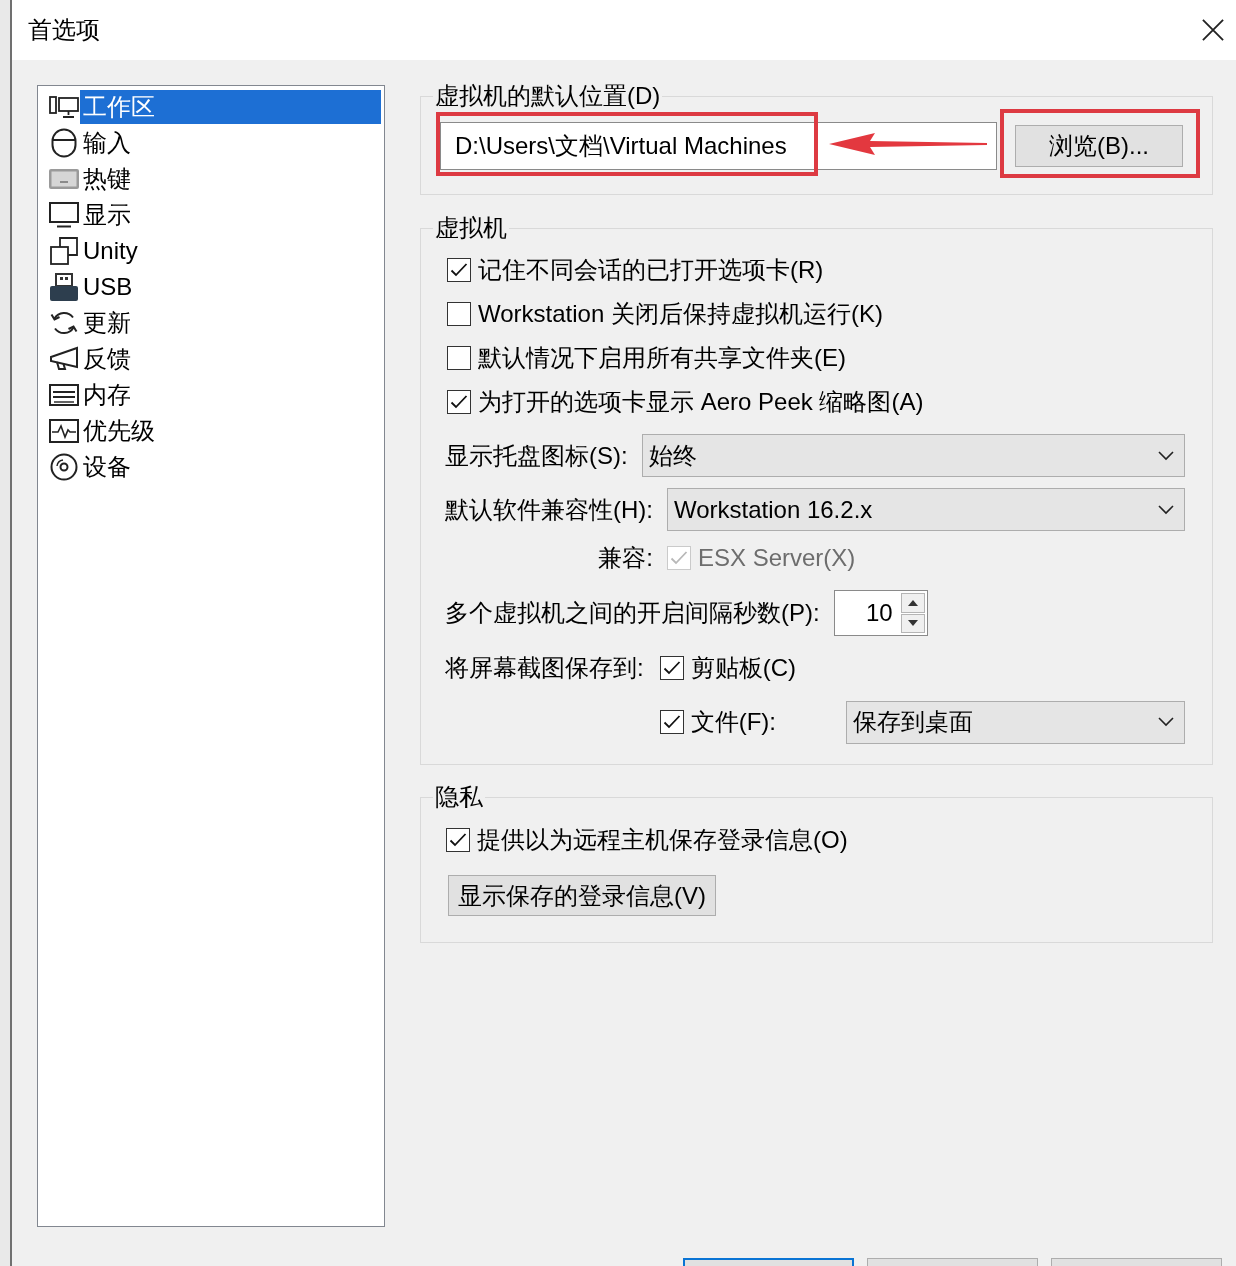  What do you see at coordinates (913, 455) in the screenshot?
I see `dropdown: 始终` at bounding box center [913, 455].